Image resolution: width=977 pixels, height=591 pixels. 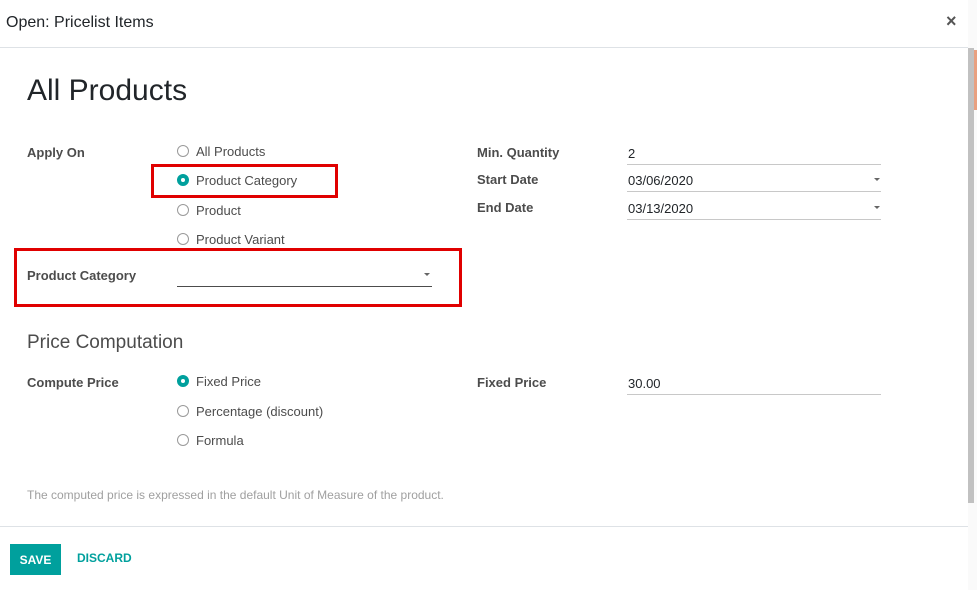 I want to click on radio-formula: Formula, so click(x=210, y=440).